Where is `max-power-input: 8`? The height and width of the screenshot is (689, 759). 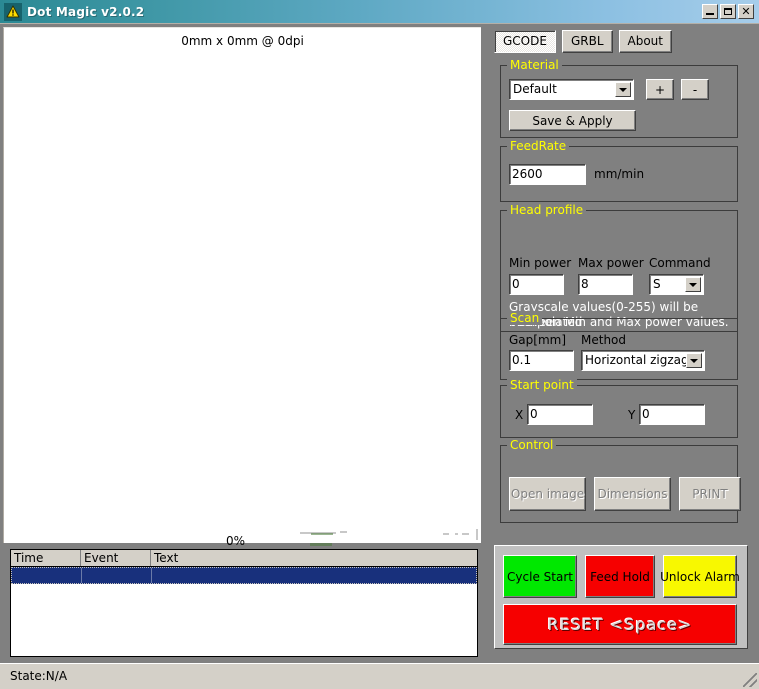
max-power-input: 8 is located at coordinates (605, 284).